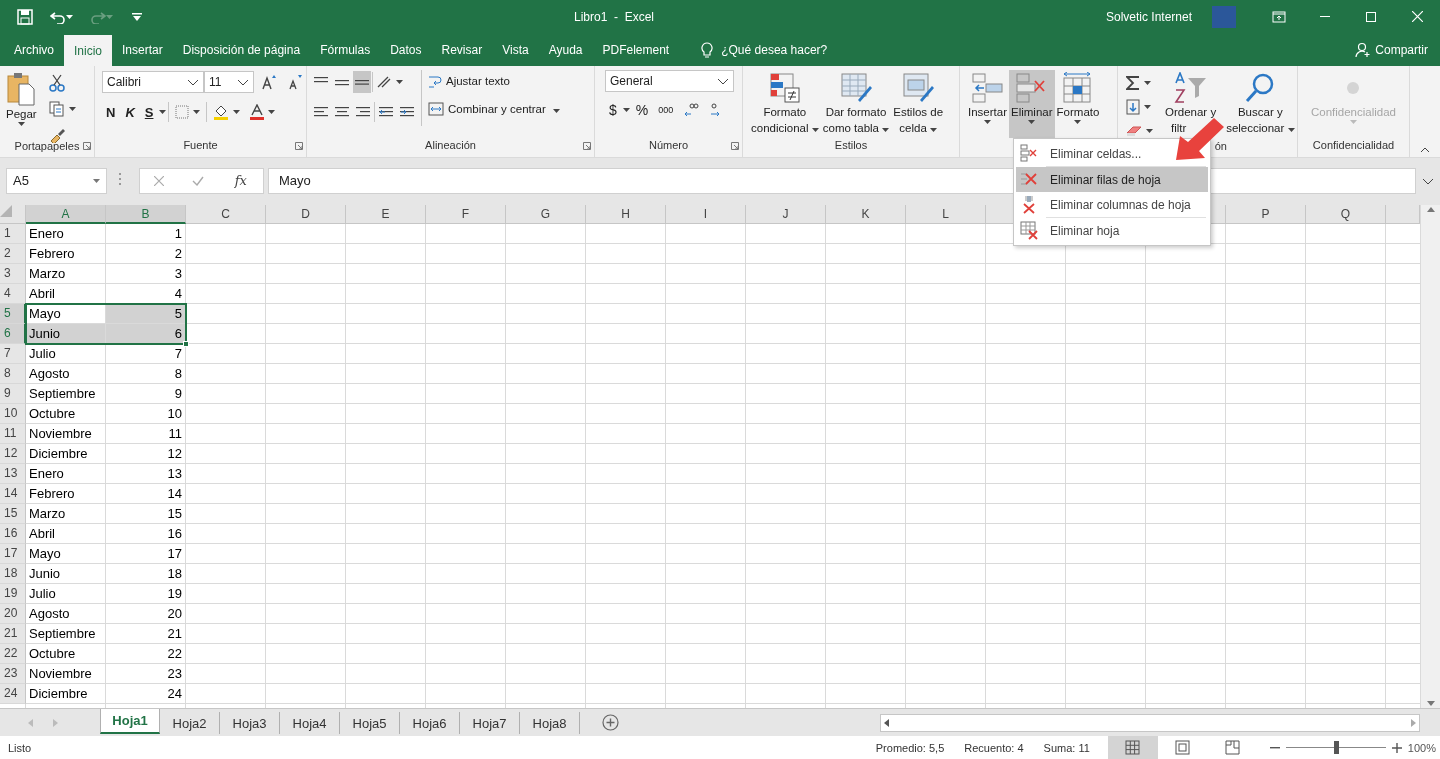 This screenshot has width=1440, height=759. What do you see at coordinates (546, 214) in the screenshot?
I see `column-header: G` at bounding box center [546, 214].